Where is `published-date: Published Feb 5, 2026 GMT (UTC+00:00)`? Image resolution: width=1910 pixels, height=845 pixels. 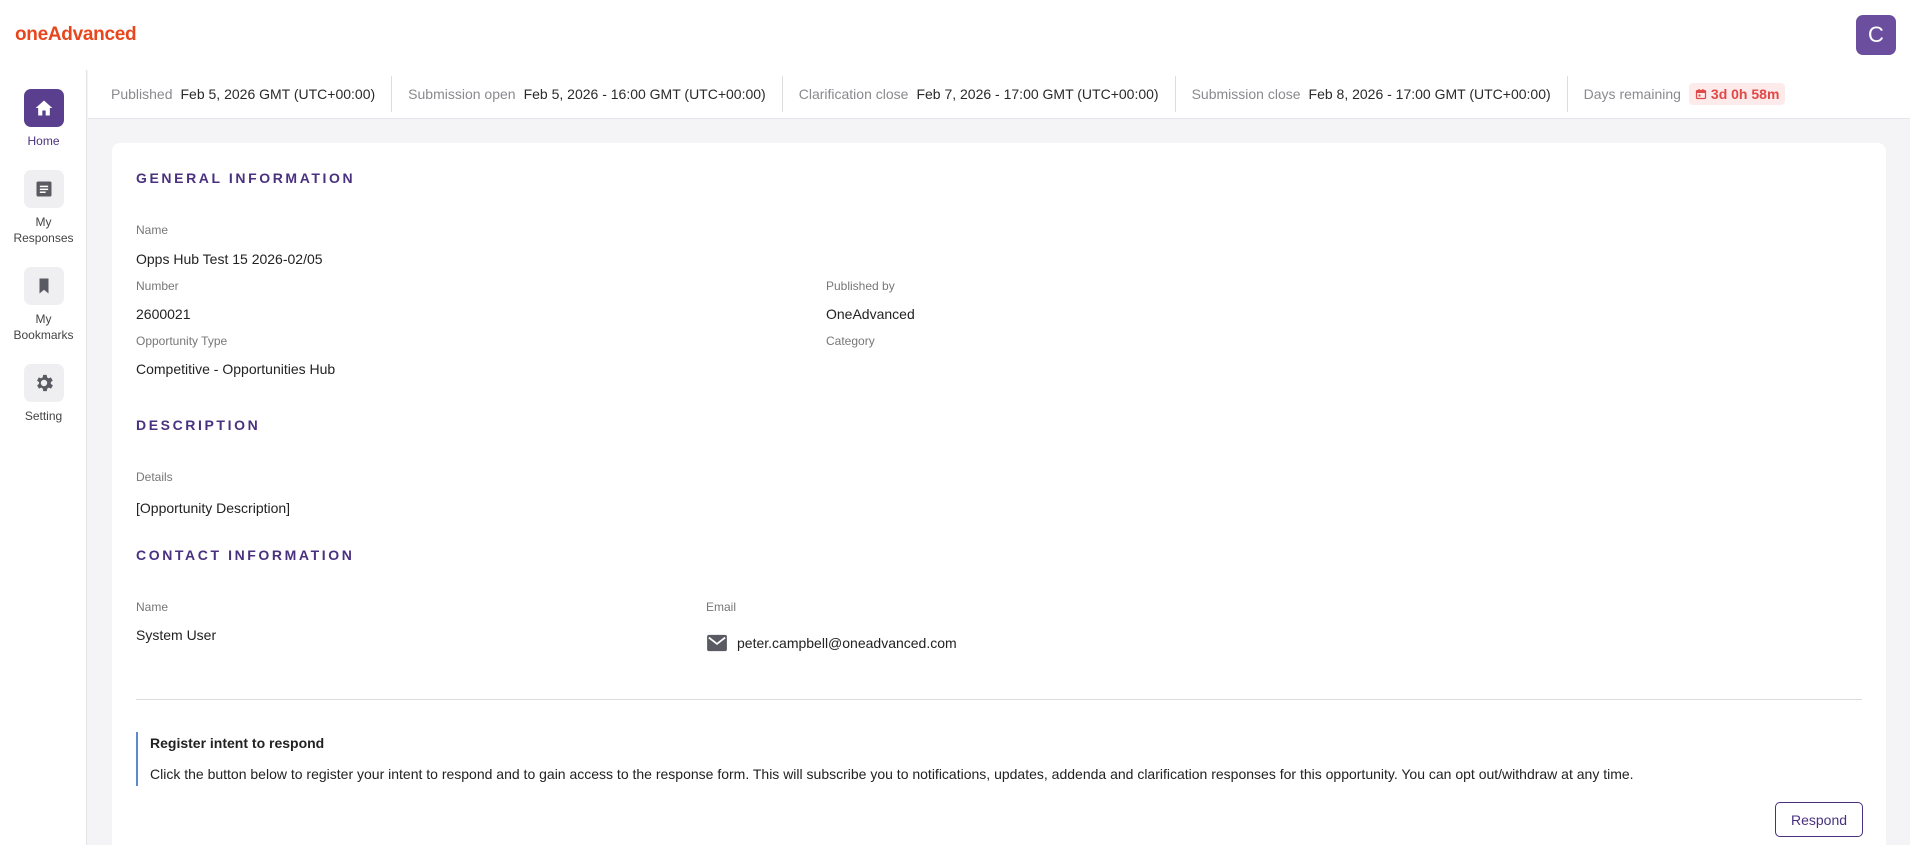
published-date: Published Feb 5, 2026 GMT (UTC+00:00) is located at coordinates (240, 94).